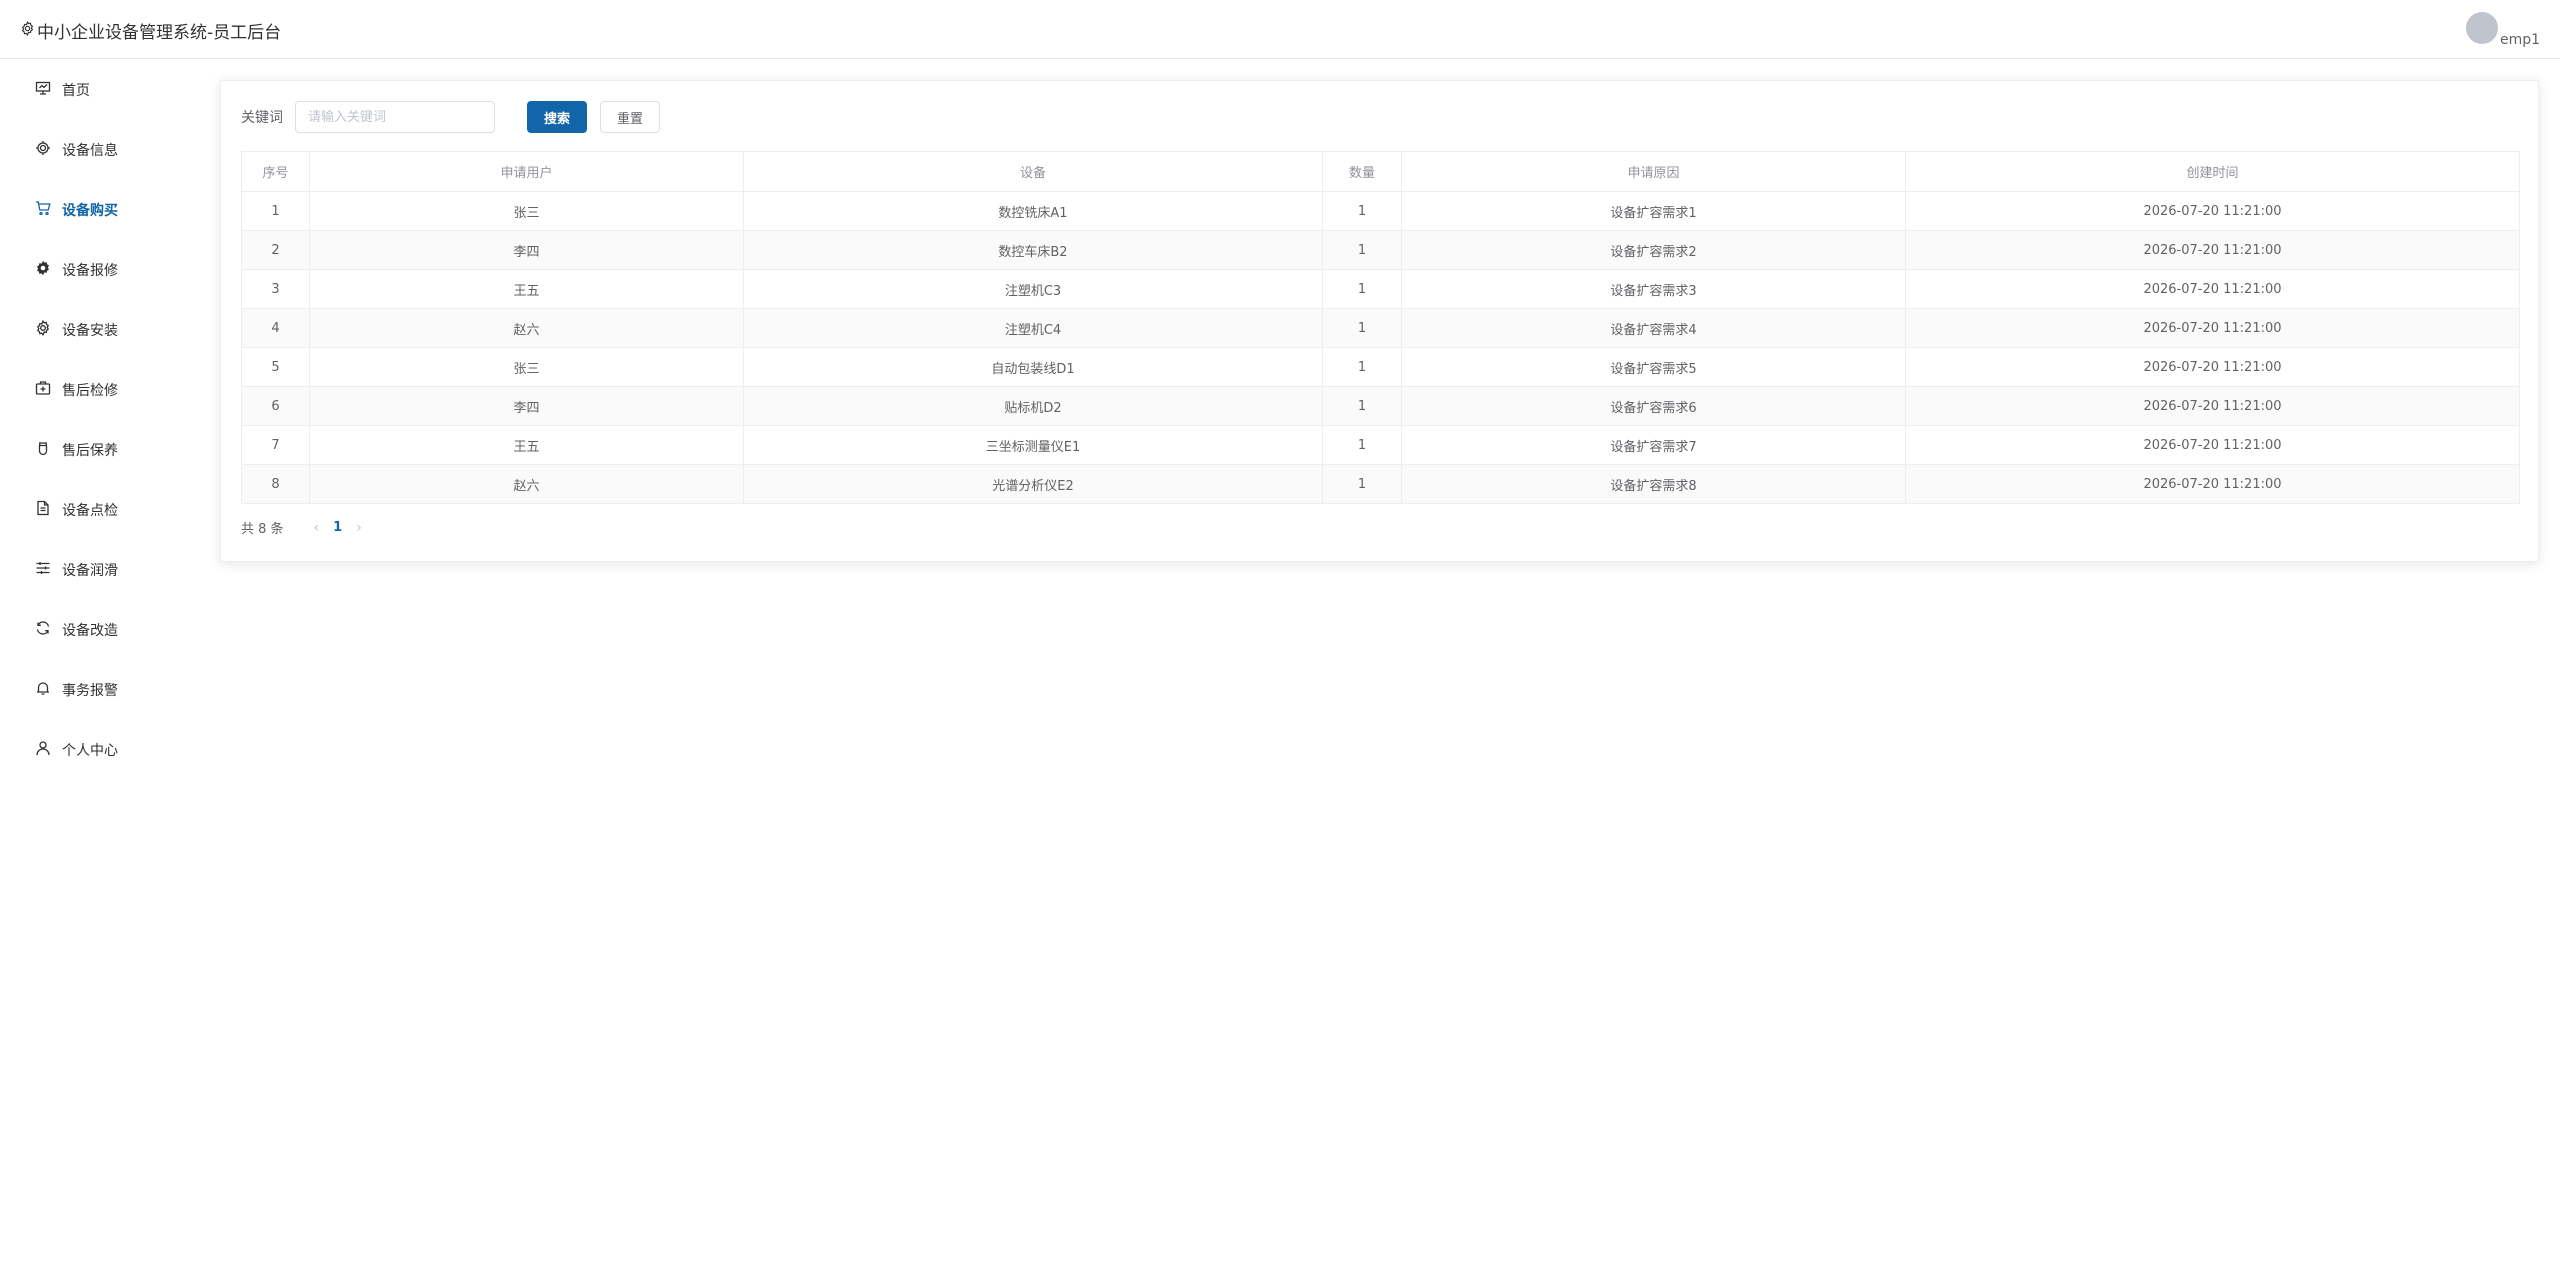 The width and height of the screenshot is (2560, 1279). I want to click on sidebar-item-equipment-info: 设备信息, so click(100, 150).